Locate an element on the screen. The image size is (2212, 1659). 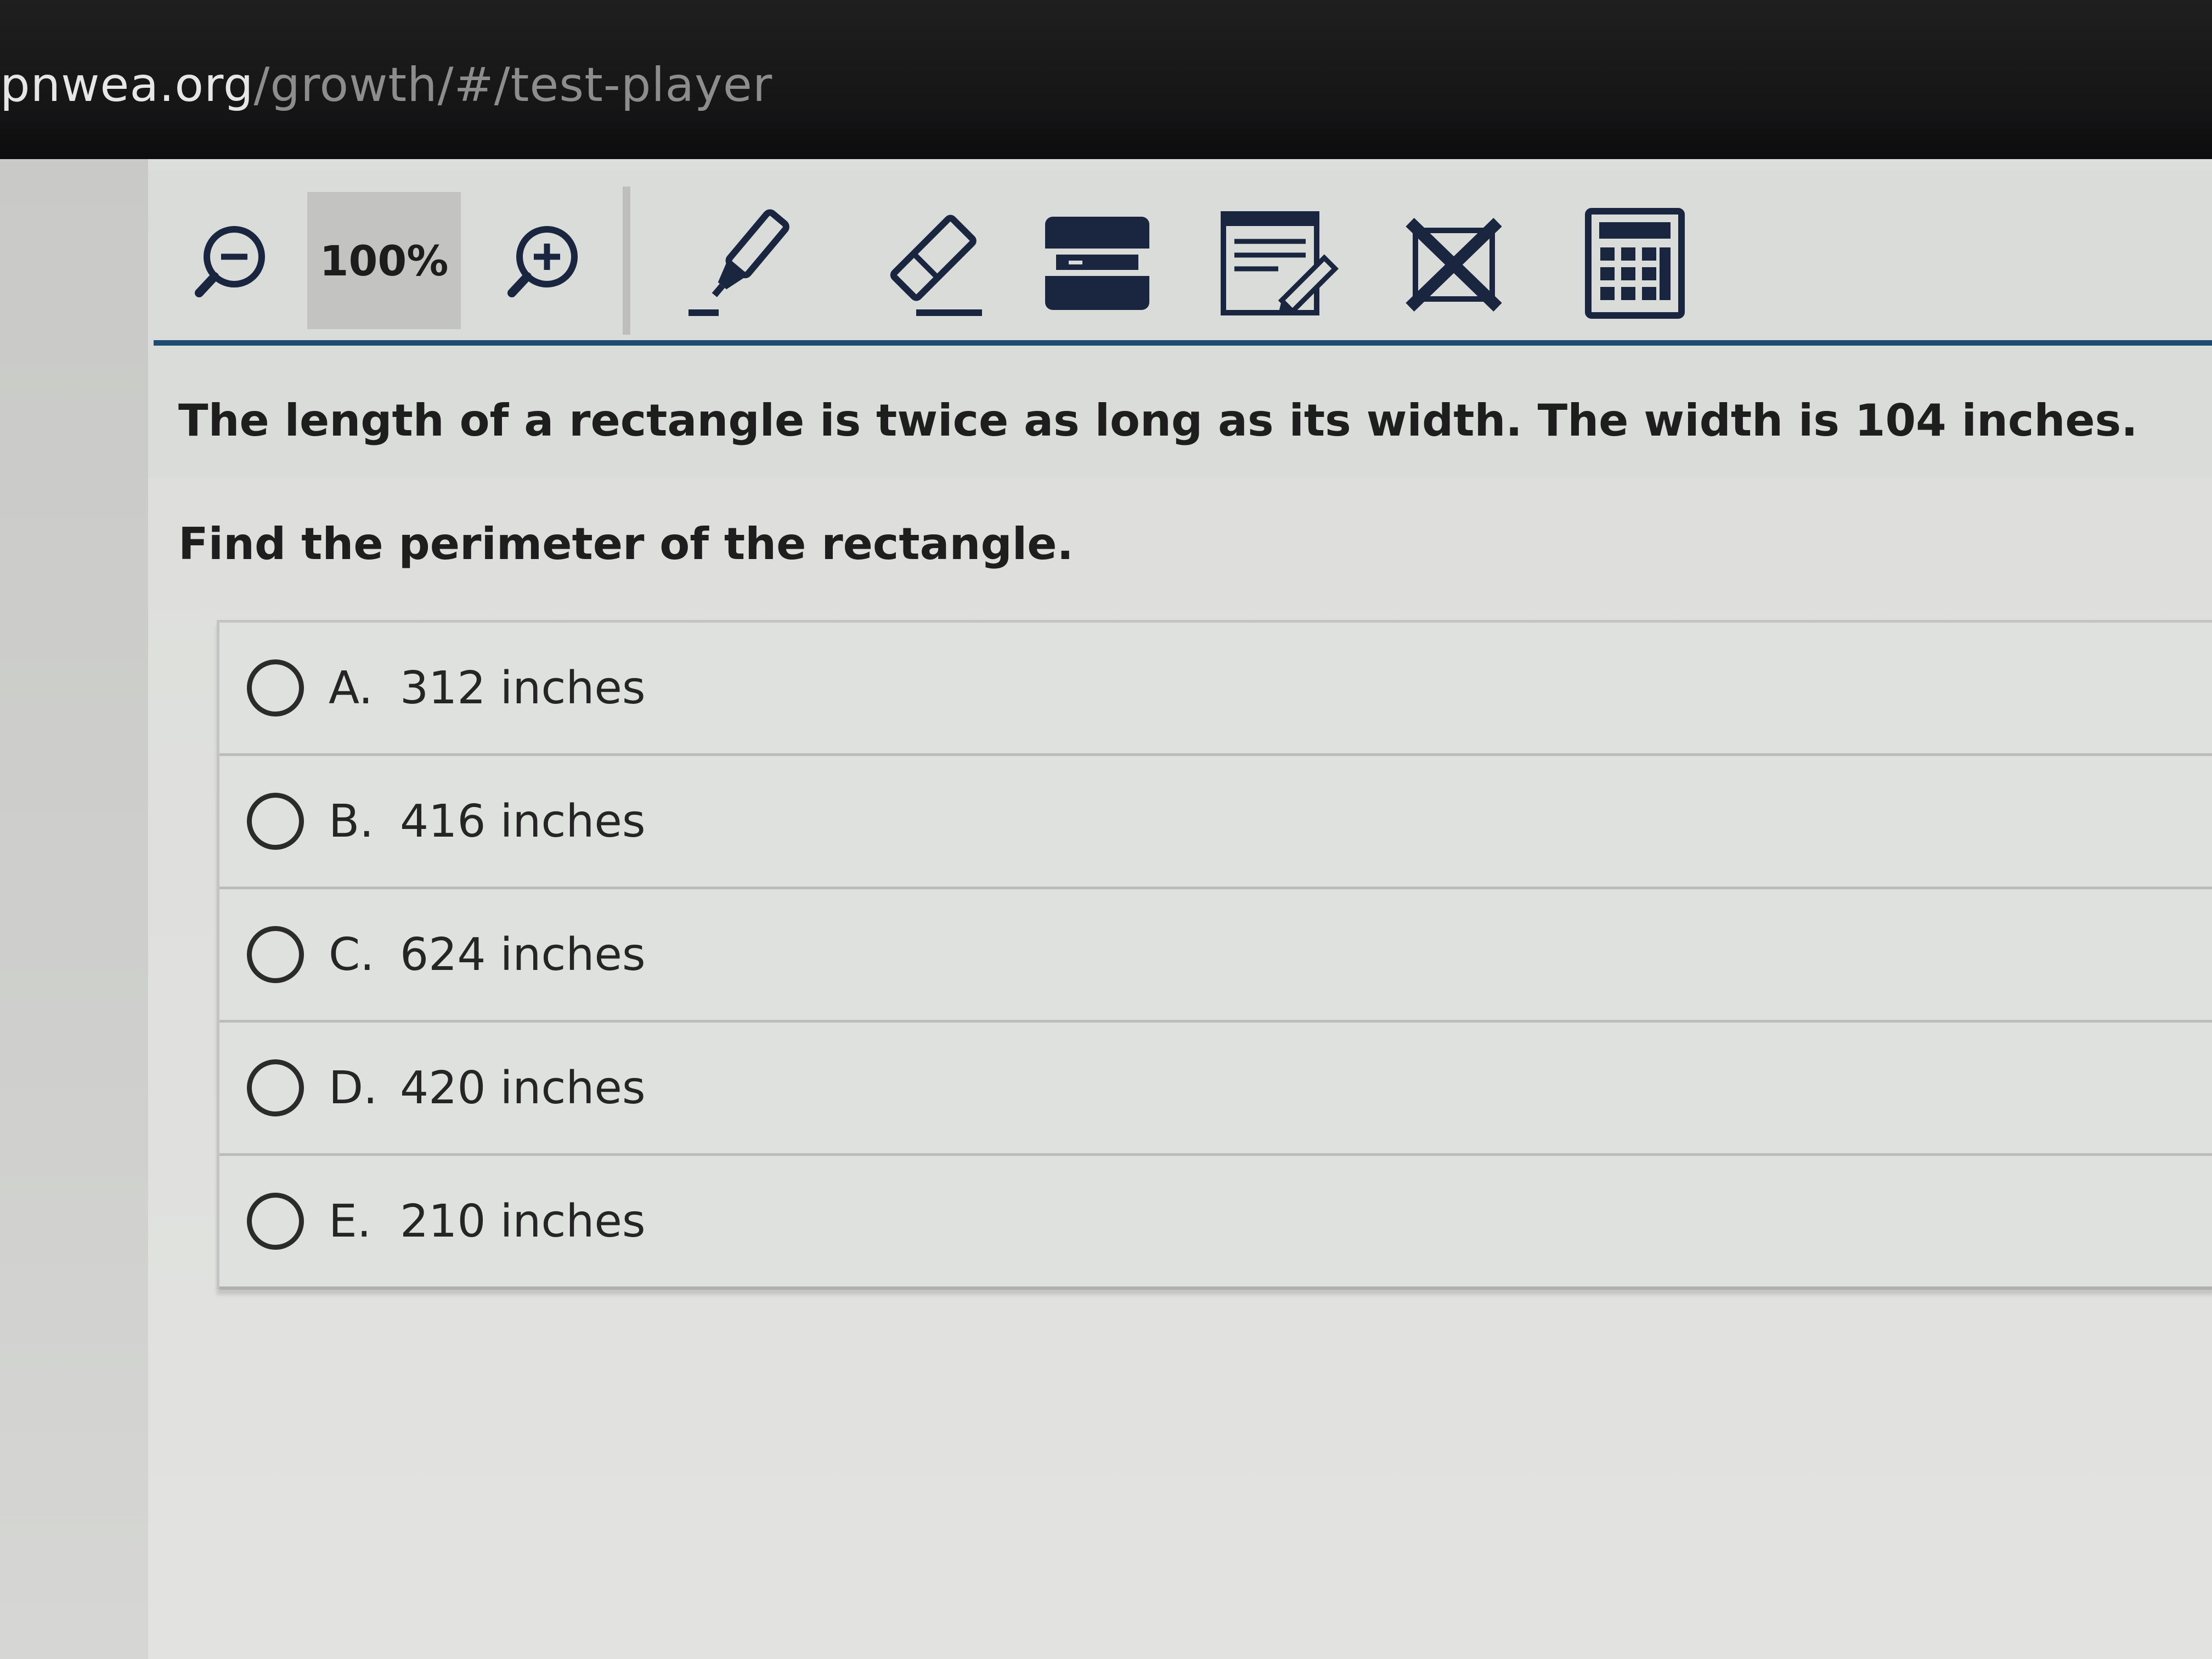
choice-c: C. 624 inches is located at coordinates (1215, 956).